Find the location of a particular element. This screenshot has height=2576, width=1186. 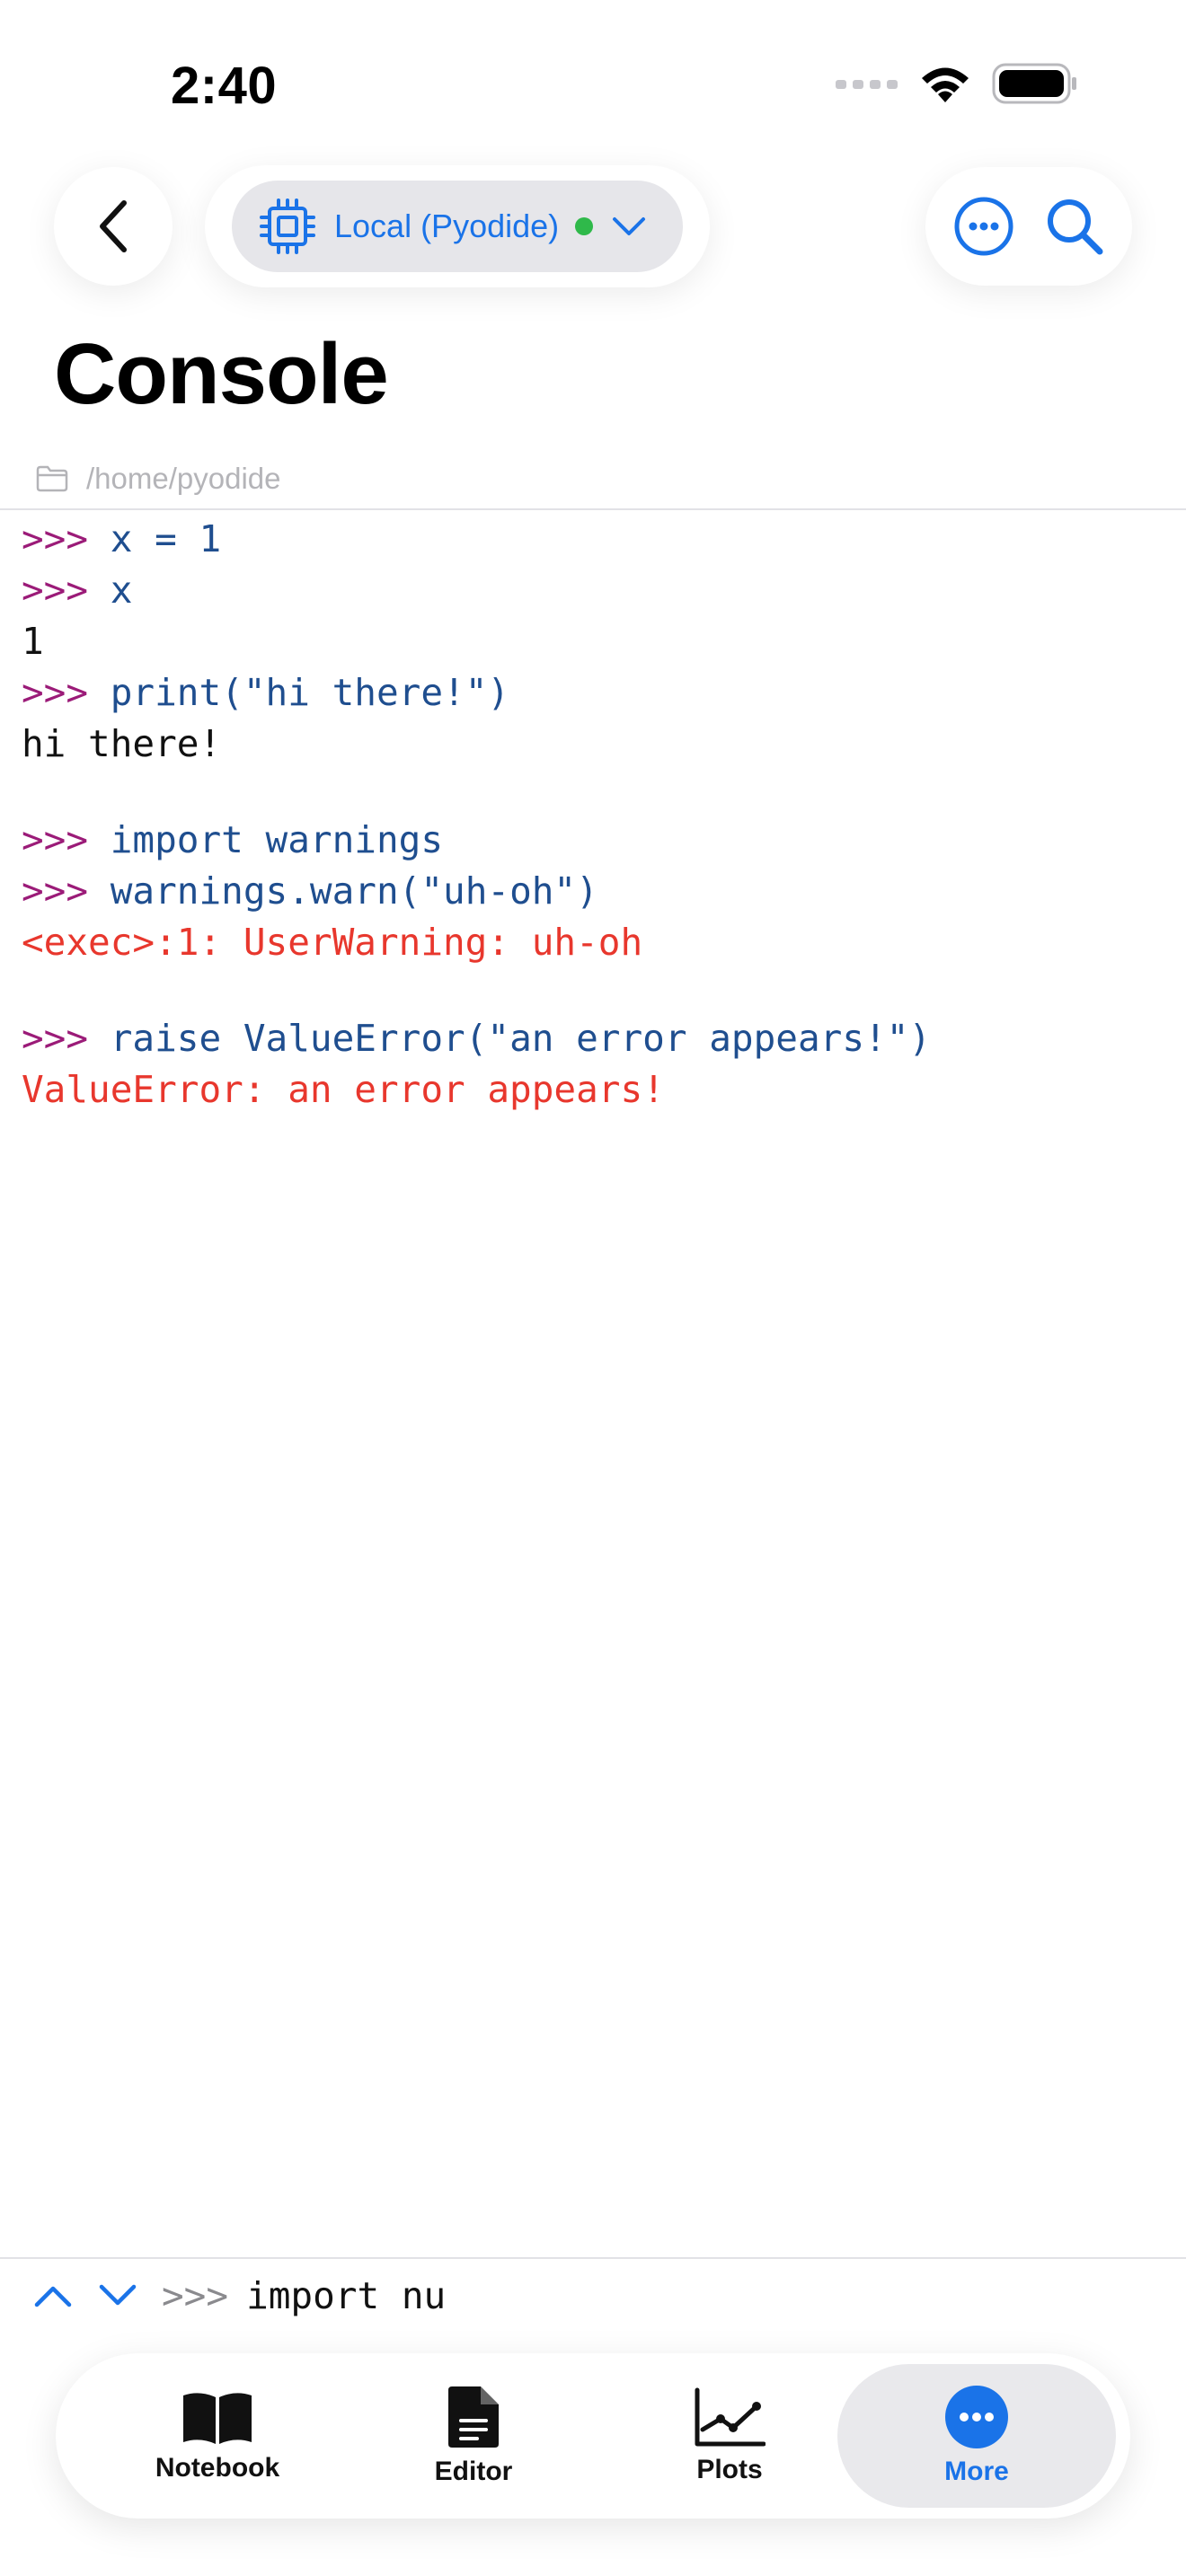

working-directory-path: /home/pyodide is located at coordinates (183, 479).